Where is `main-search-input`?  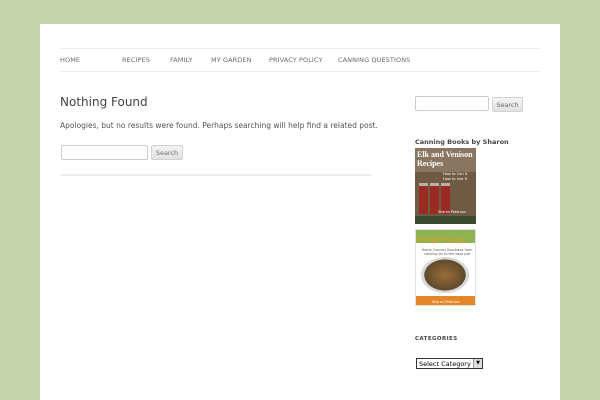
main-search-input is located at coordinates (104, 152).